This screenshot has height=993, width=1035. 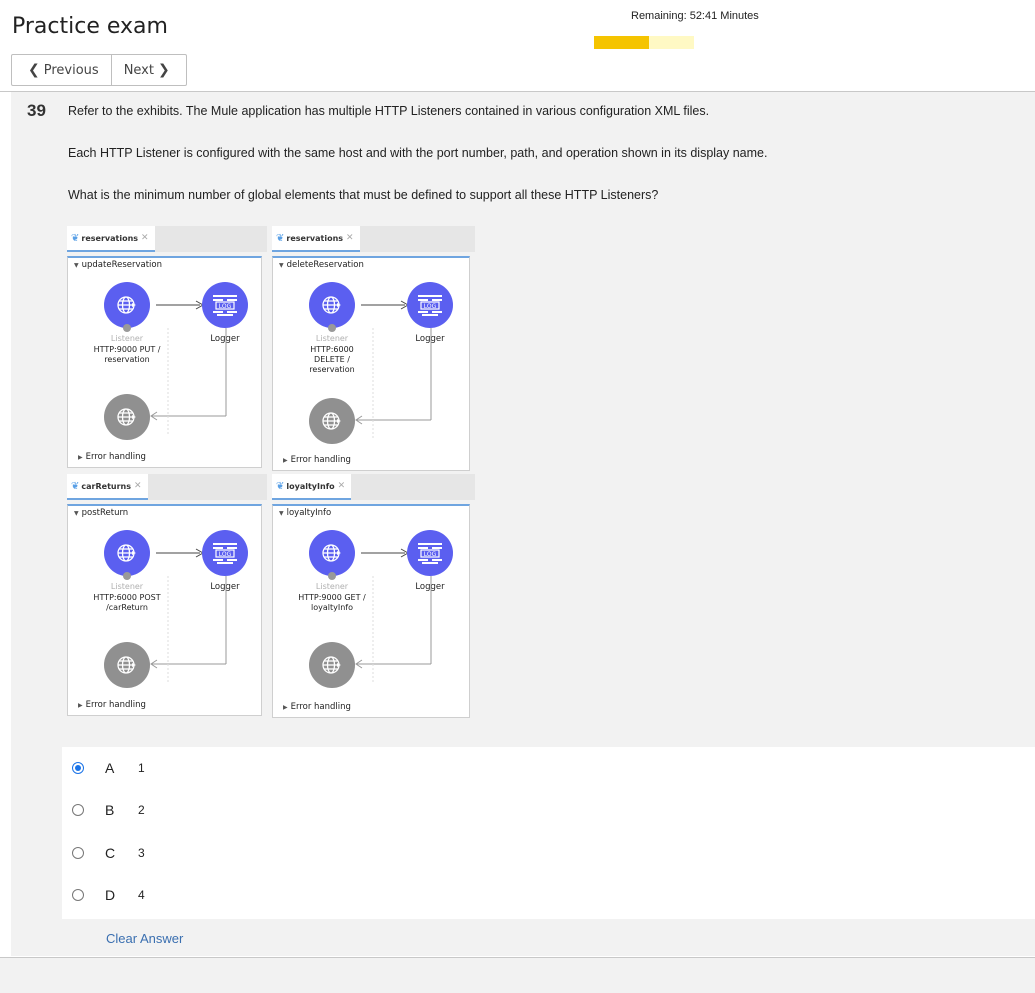 I want to click on flow-name-label: deleteReservation, so click(x=325, y=265).